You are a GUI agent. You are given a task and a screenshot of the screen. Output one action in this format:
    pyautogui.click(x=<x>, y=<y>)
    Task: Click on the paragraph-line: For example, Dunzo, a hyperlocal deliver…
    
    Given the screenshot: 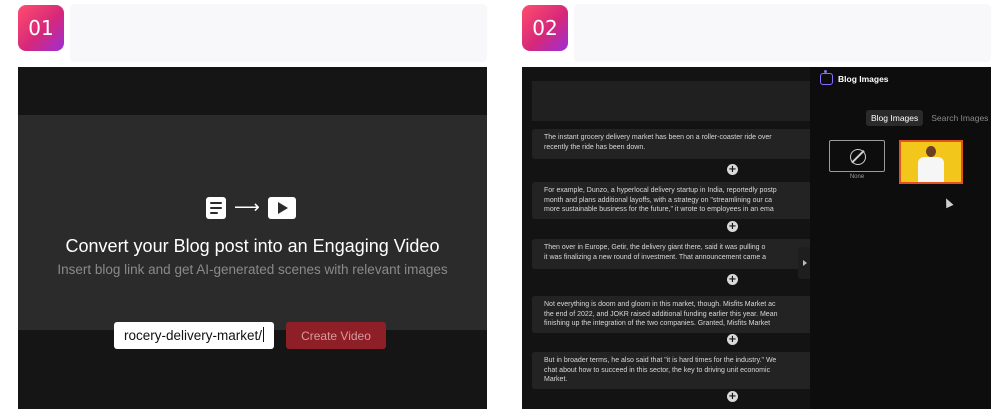 What is the action you would take?
    pyautogui.click(x=660, y=190)
    